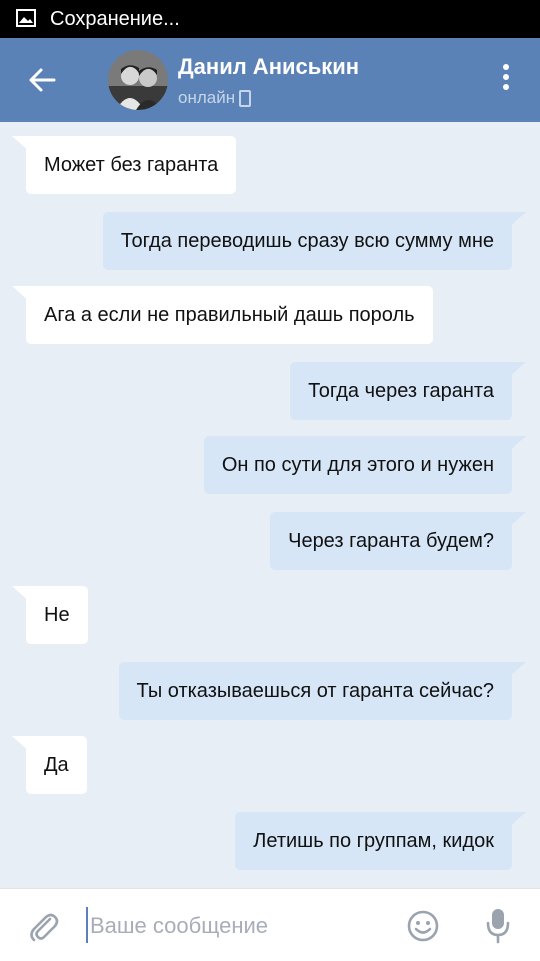 This screenshot has height=961, width=540. I want to click on message-composer, so click(270, 924).